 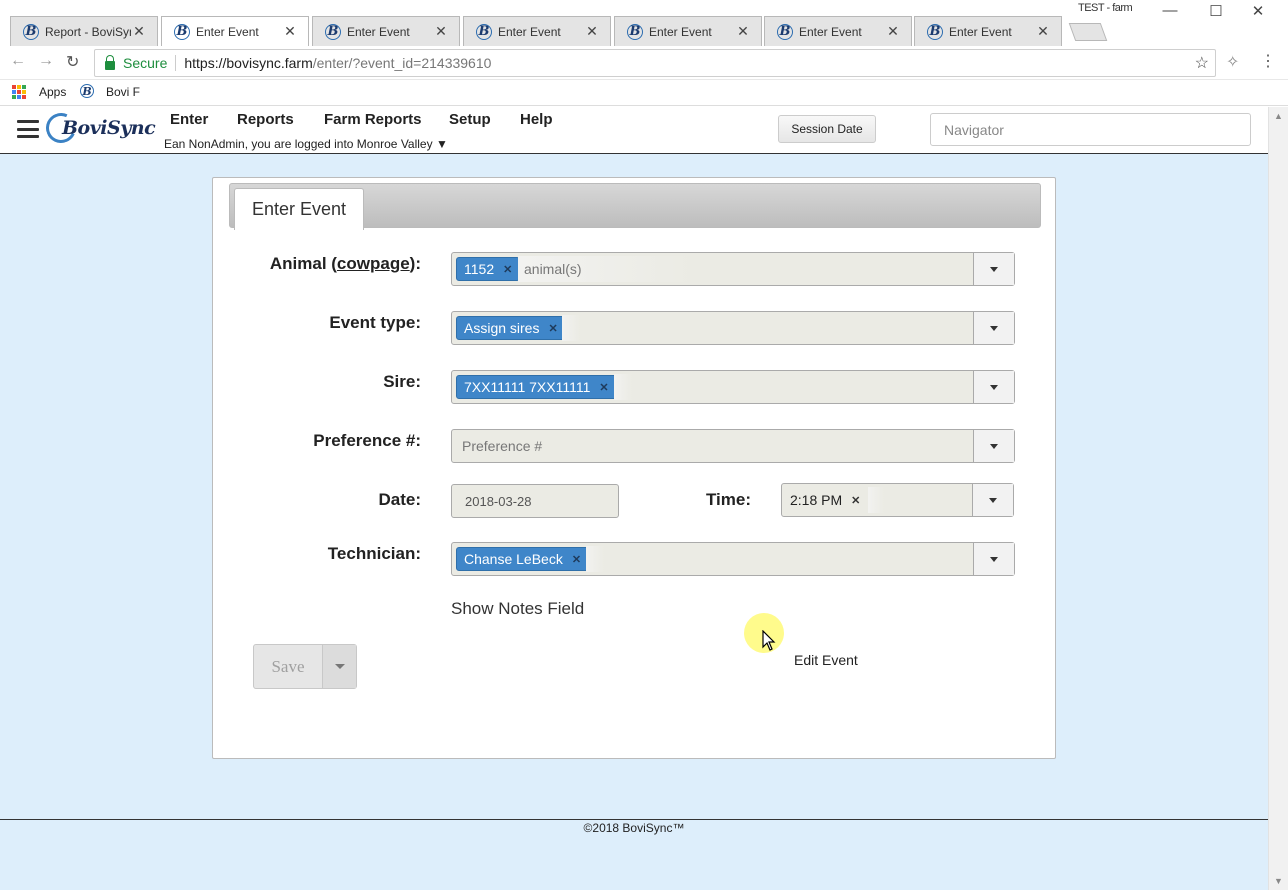 I want to click on sire-chip: 7XX11111 7XX11111 ✕, so click(x=536, y=387).